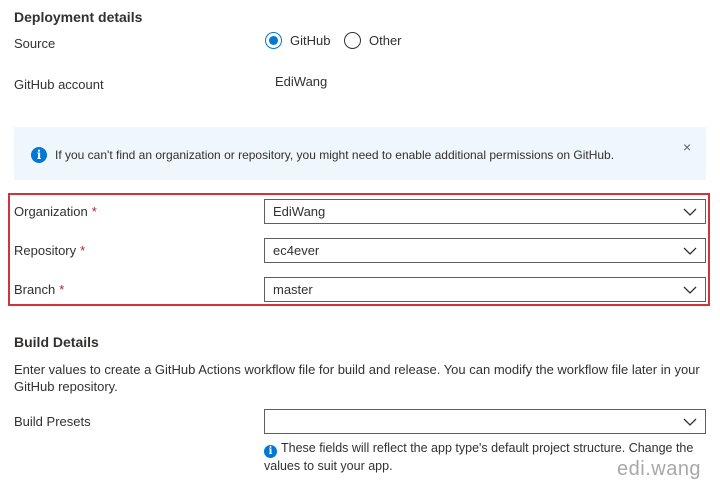 This screenshot has width=720, height=498. What do you see at coordinates (50, 250) in the screenshot?
I see `repository-label: Repository *` at bounding box center [50, 250].